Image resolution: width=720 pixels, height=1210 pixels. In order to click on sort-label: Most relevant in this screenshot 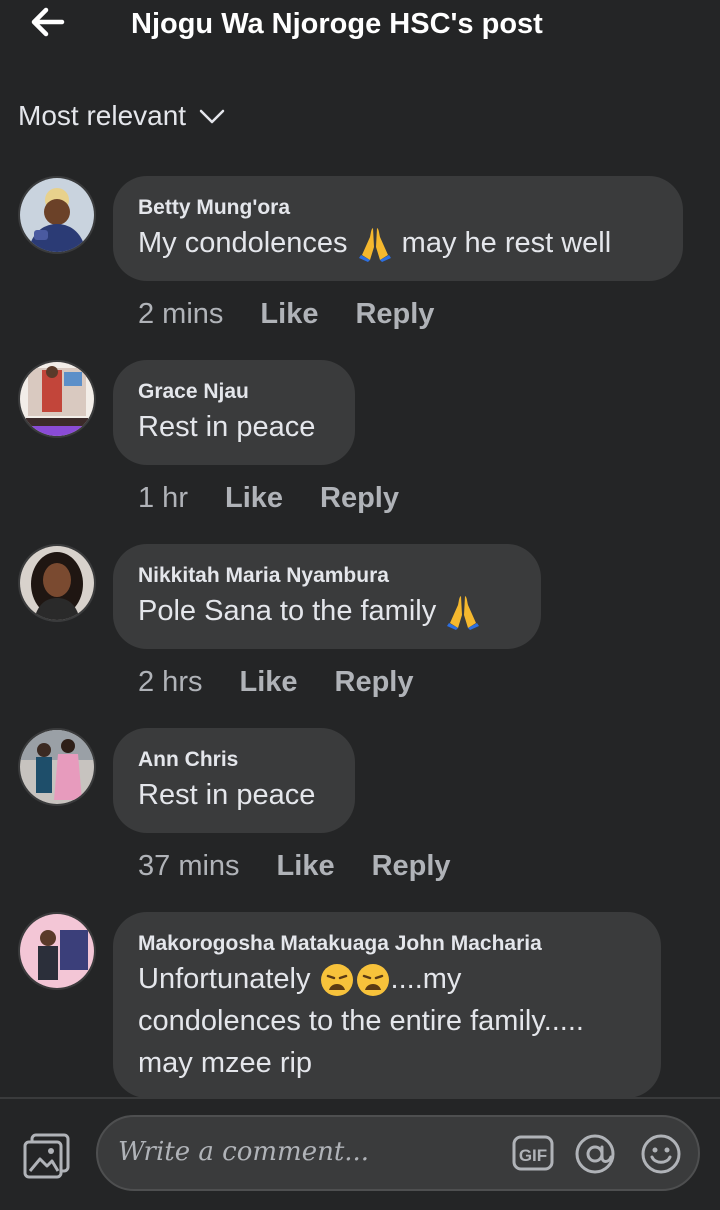, I will do `click(102, 115)`.